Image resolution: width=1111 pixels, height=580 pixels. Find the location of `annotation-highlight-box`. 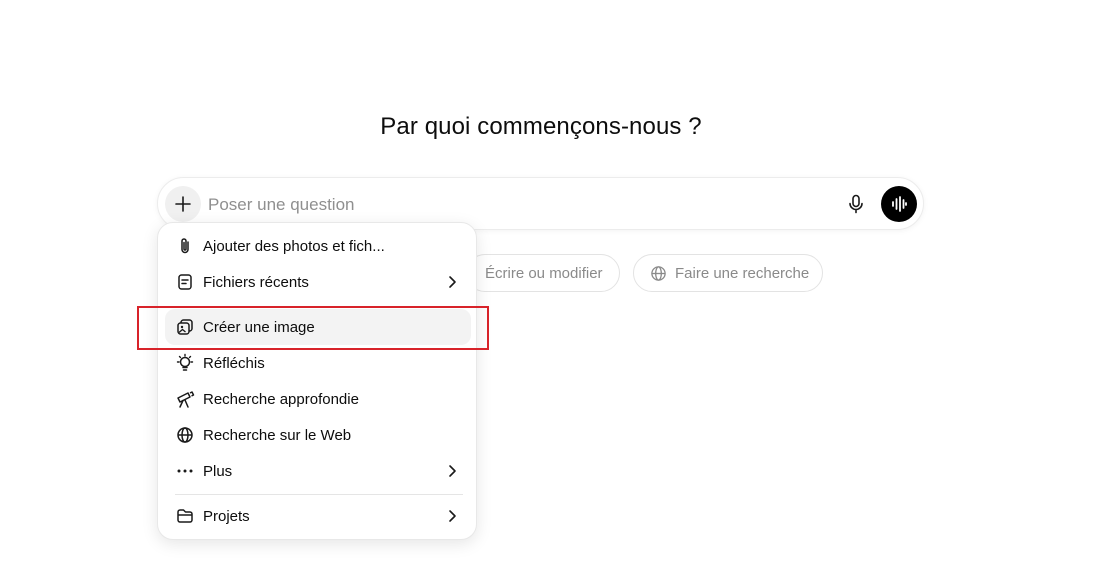

annotation-highlight-box is located at coordinates (313, 328).